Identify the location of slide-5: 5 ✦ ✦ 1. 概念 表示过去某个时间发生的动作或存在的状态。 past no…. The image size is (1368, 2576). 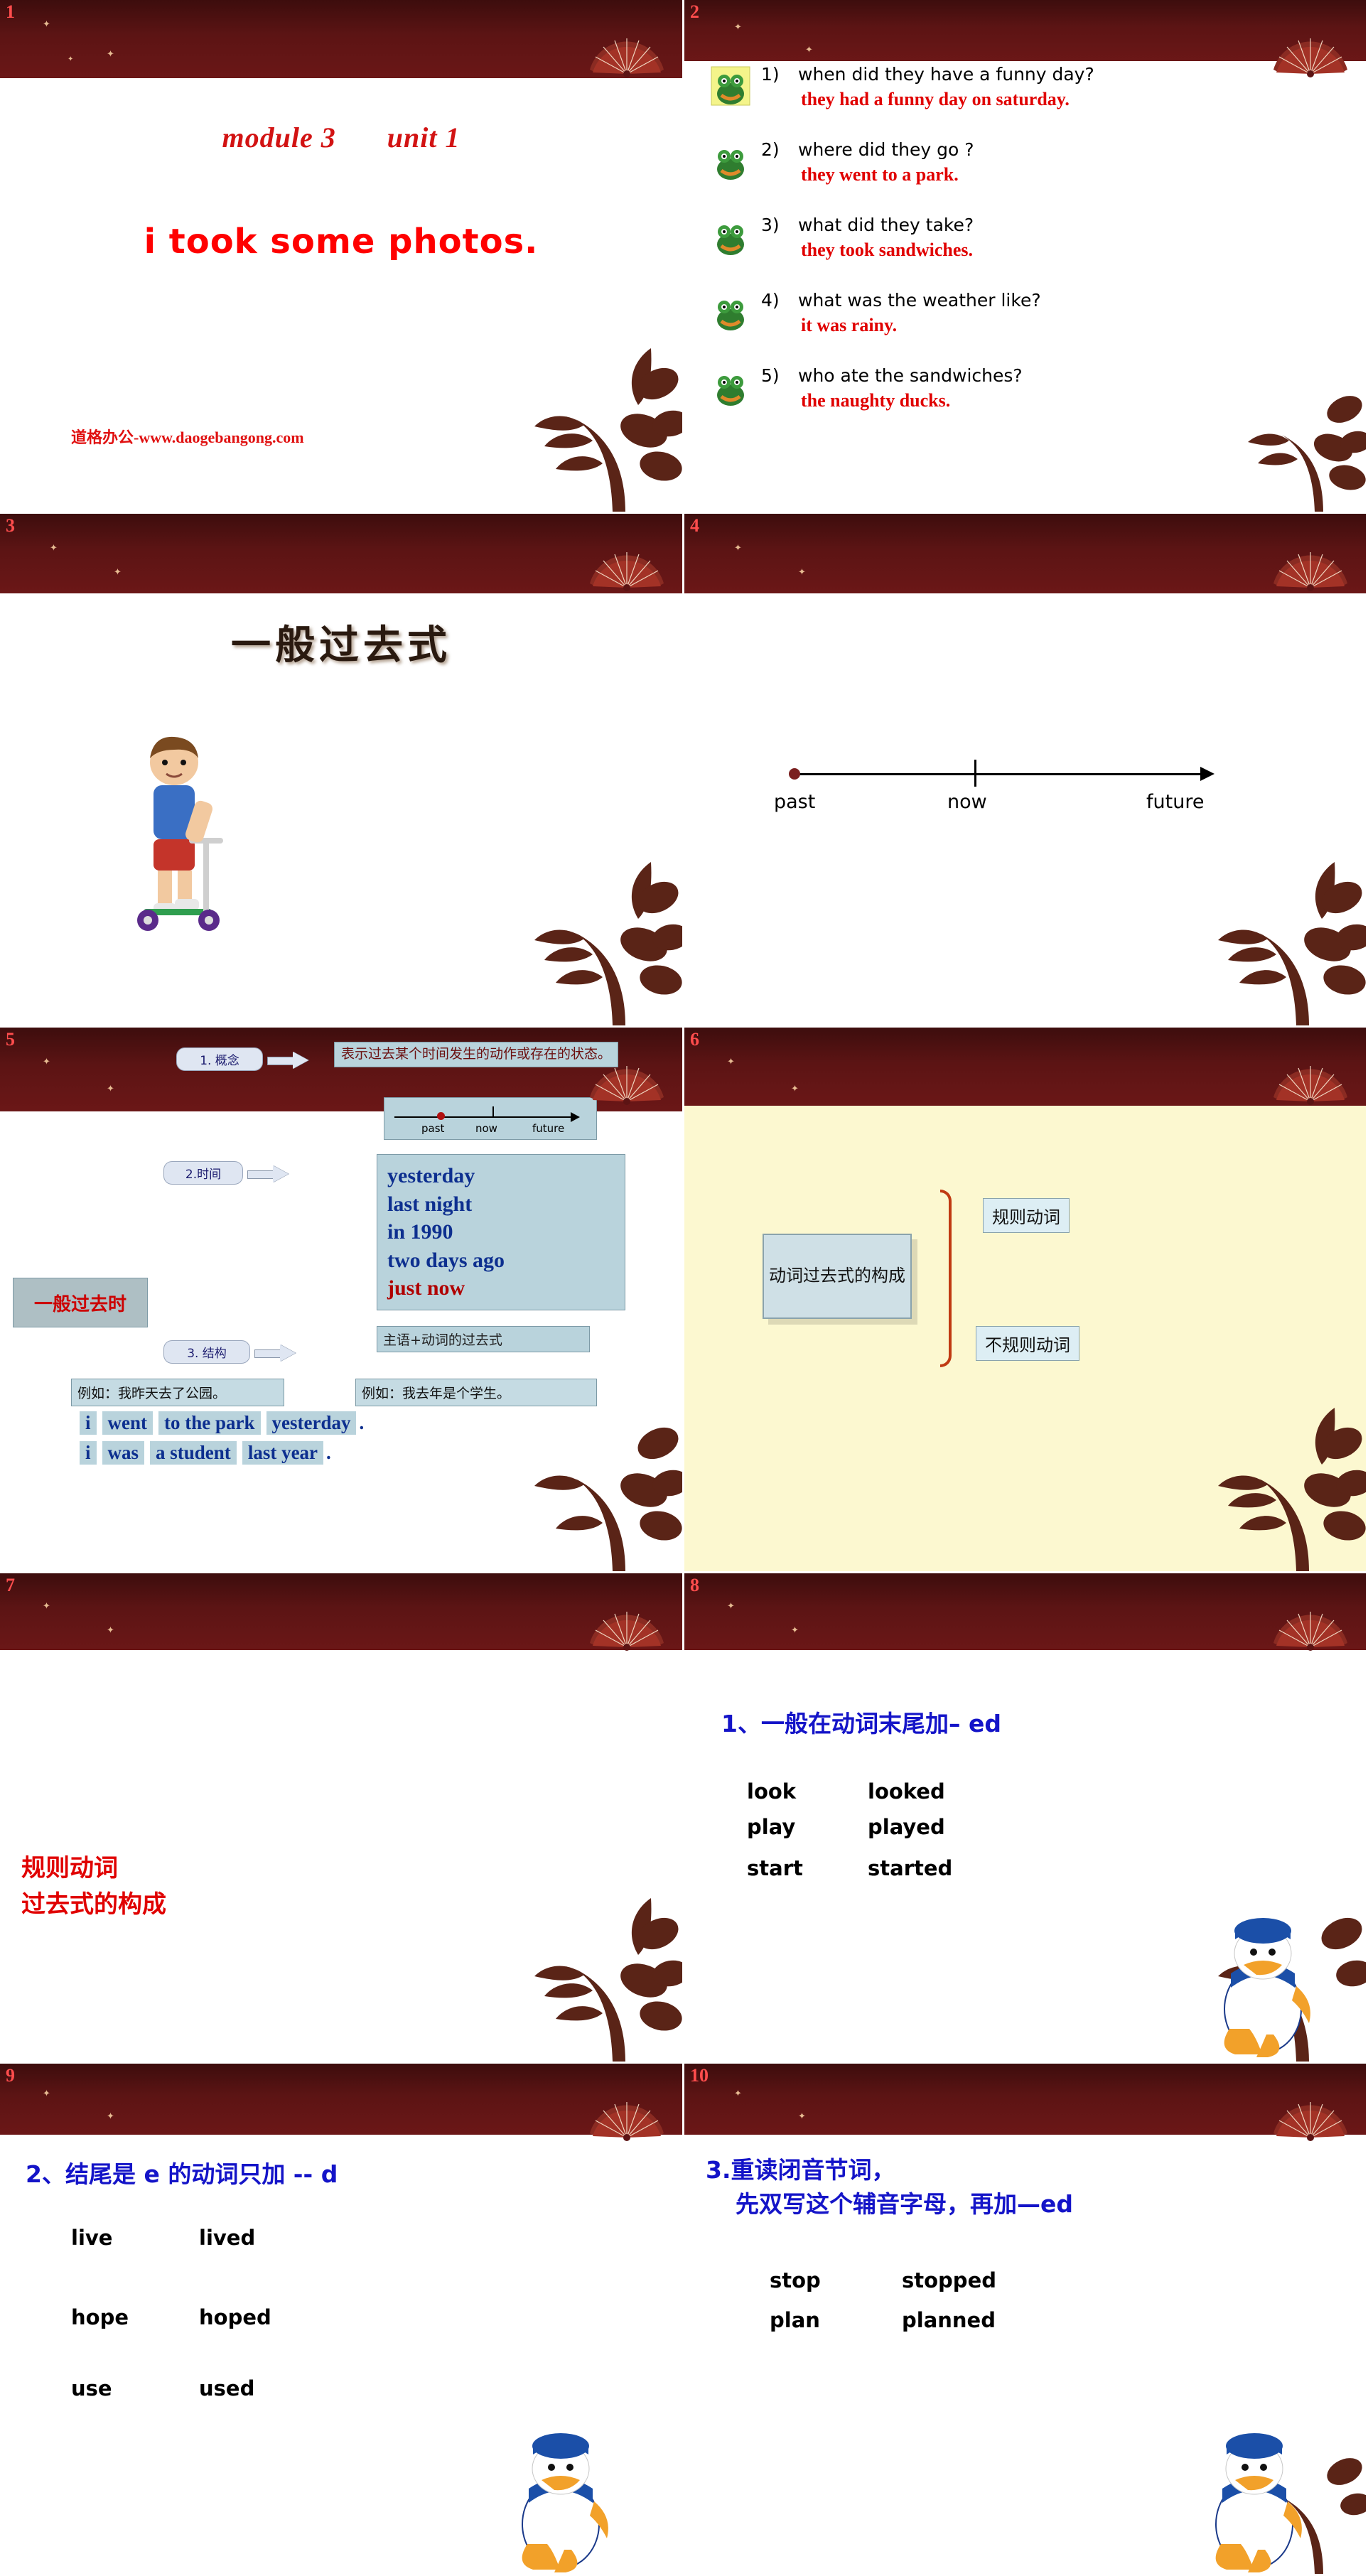
(342, 1300).